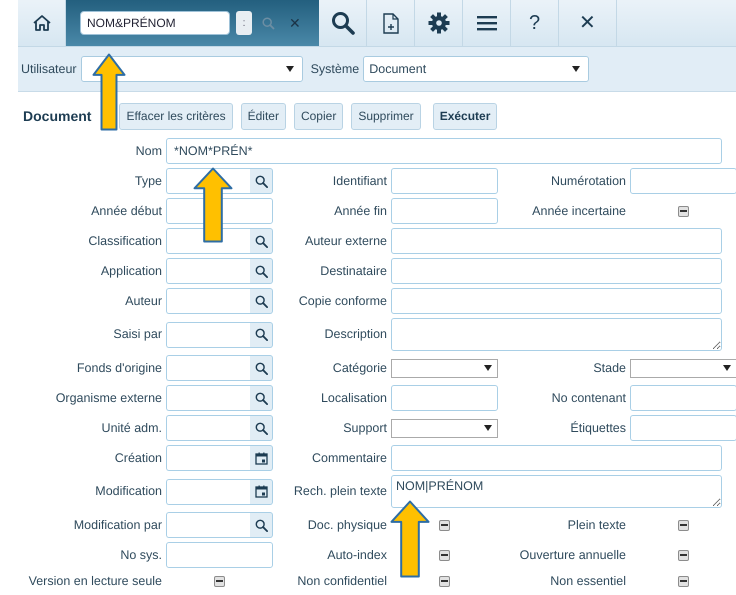 The height and width of the screenshot is (595, 736). Describe the element at coordinates (476, 69) in the screenshot. I see `select-field: Document` at that location.